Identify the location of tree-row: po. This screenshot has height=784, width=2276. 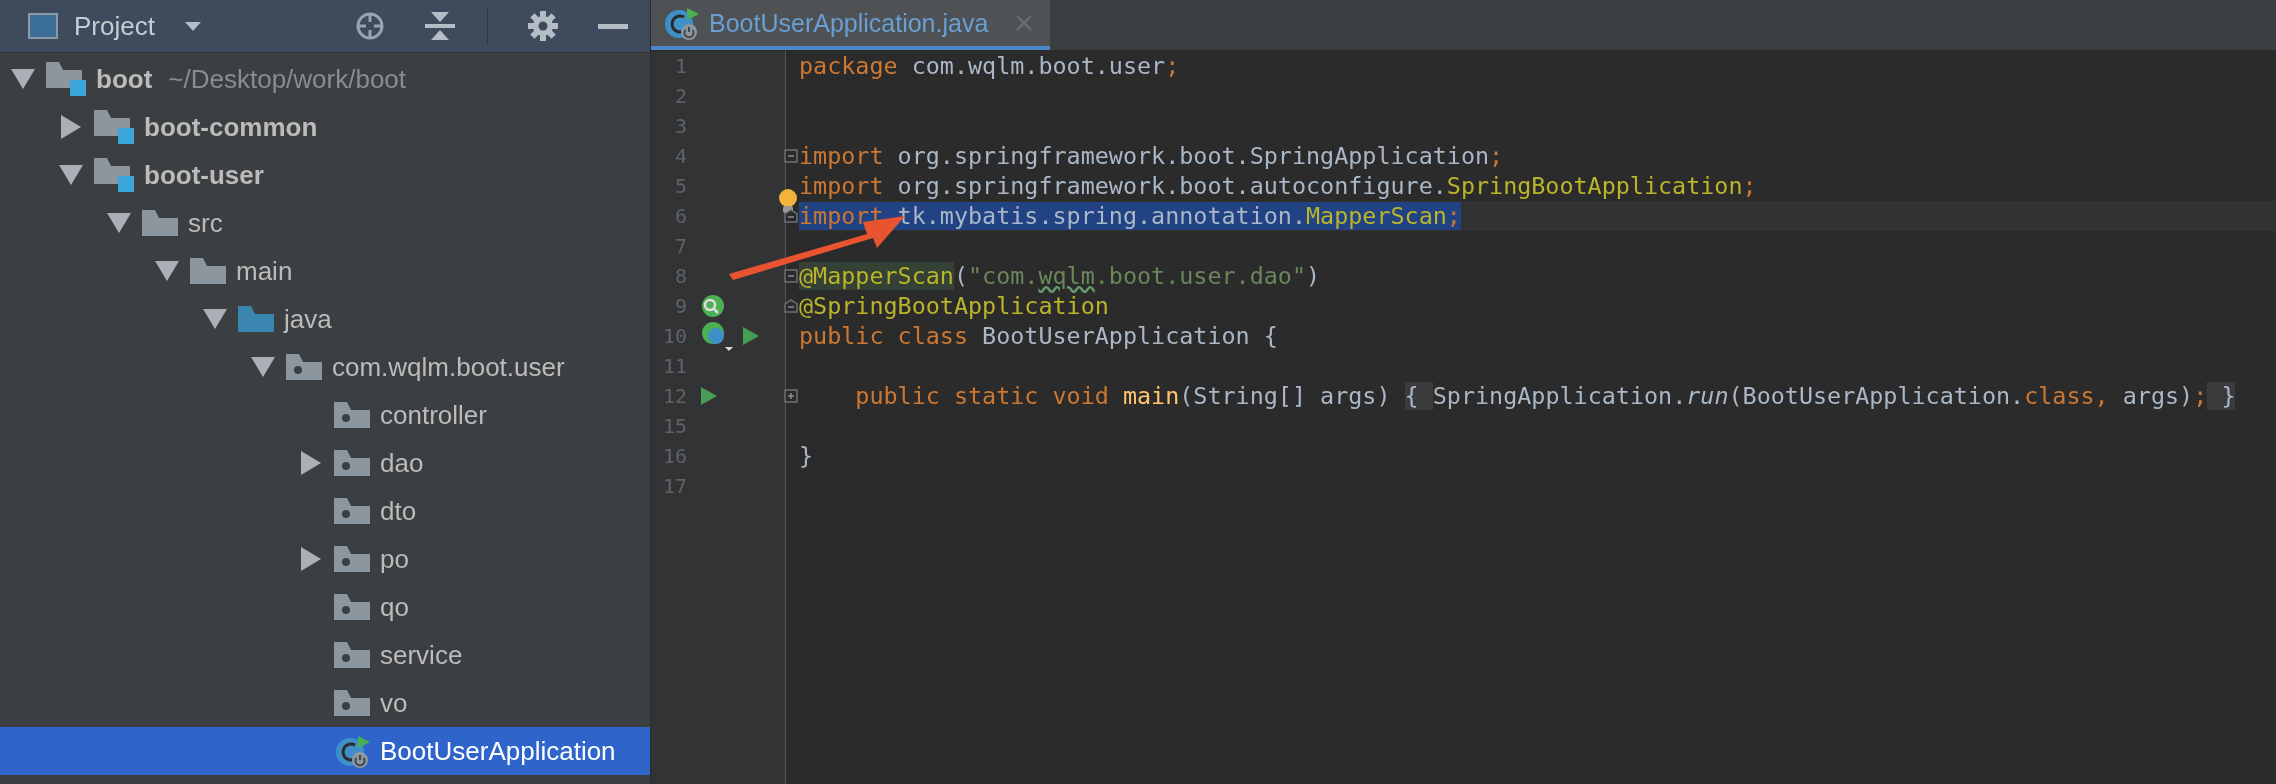
(325, 559).